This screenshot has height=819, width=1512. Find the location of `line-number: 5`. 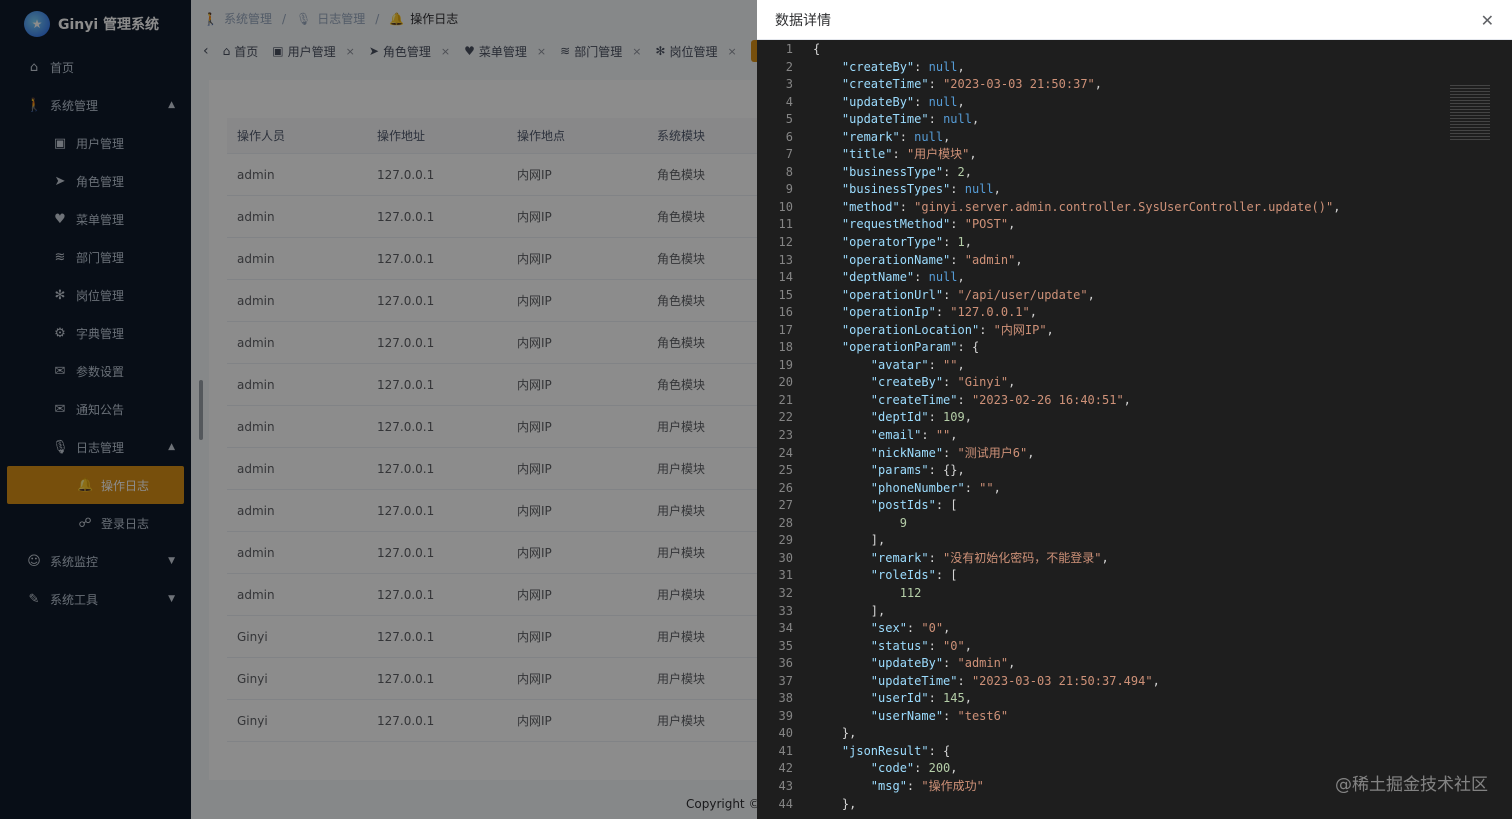

line-number: 5 is located at coordinates (789, 119).